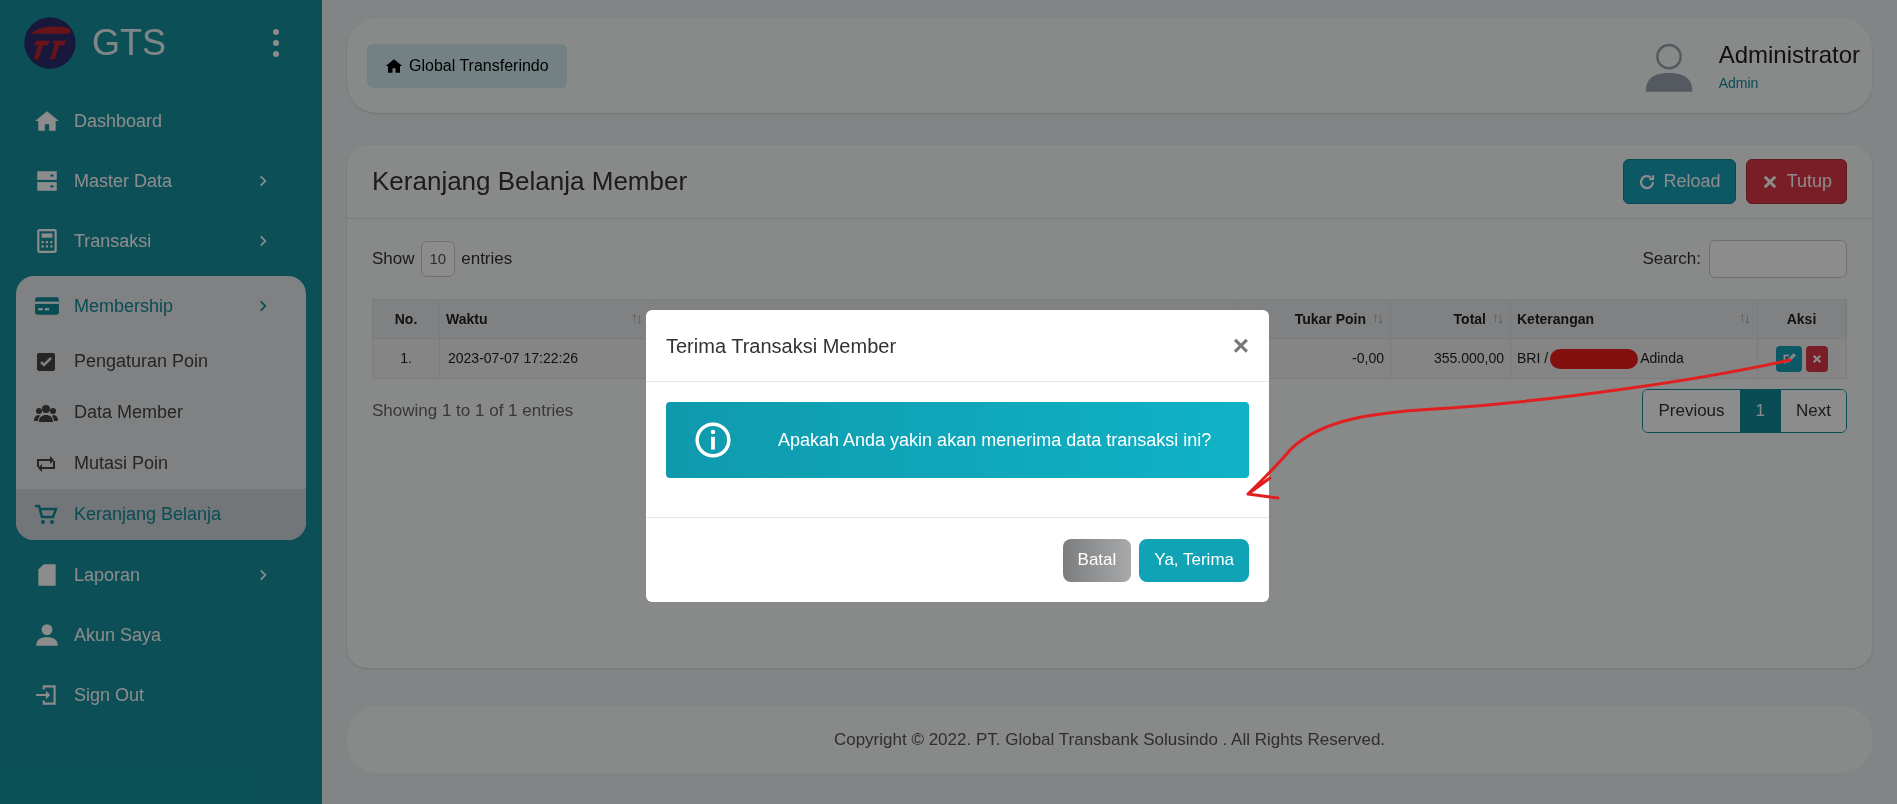 Image resolution: width=1897 pixels, height=804 pixels. Describe the element at coordinates (393, 259) in the screenshot. I see `length-label: Show` at that location.